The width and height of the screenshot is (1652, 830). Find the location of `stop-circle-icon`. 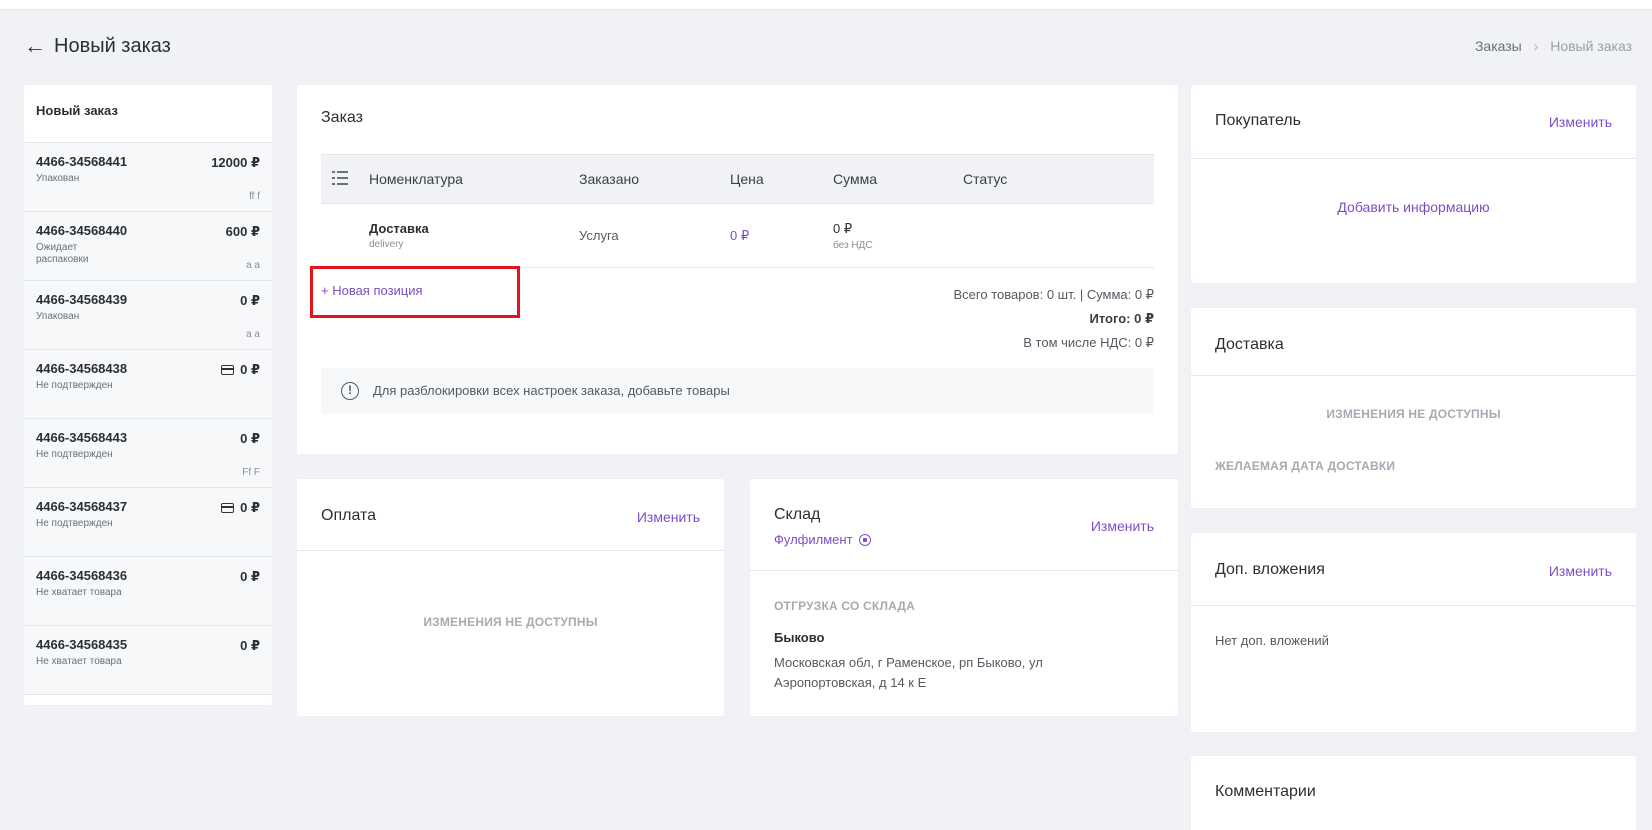

stop-circle-icon is located at coordinates (864, 540).